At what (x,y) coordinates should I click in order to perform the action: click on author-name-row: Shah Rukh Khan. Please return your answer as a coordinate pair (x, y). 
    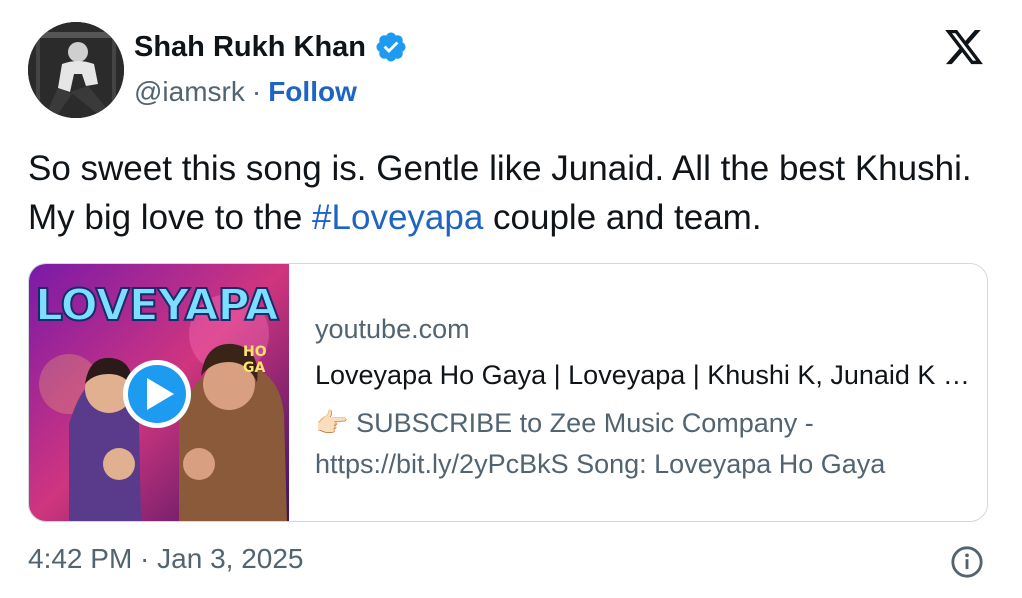
    Looking at the image, I should click on (271, 47).